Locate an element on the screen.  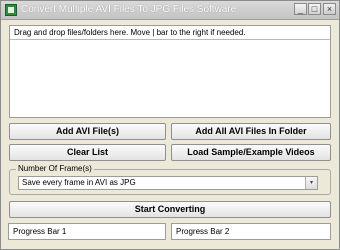
frames-option-select: Save every frame in AVI as JPG ▾ is located at coordinates (168, 183).